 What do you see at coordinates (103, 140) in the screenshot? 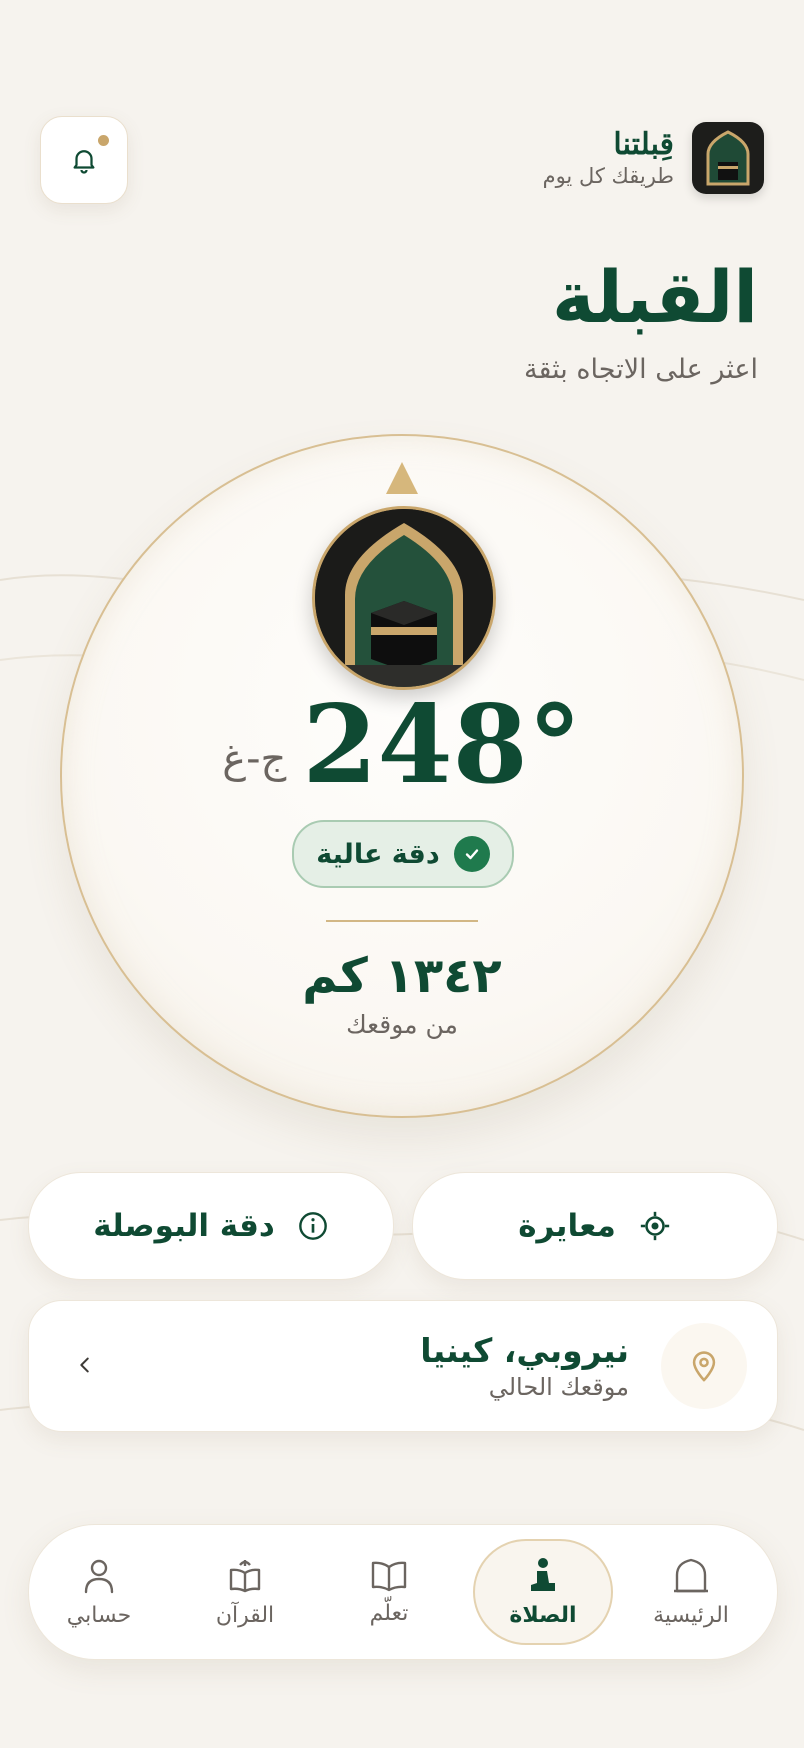
I see `notification-badge` at bounding box center [103, 140].